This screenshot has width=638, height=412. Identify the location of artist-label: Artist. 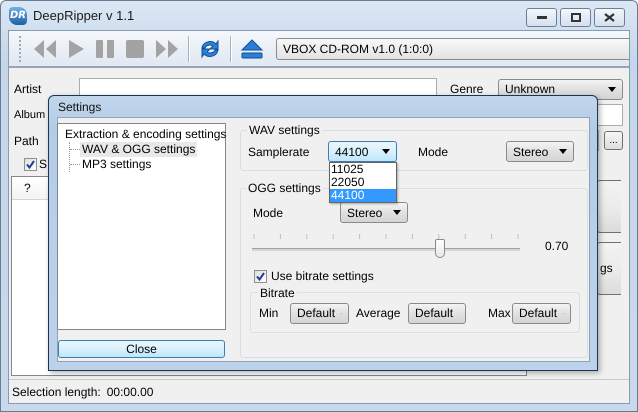
(28, 89).